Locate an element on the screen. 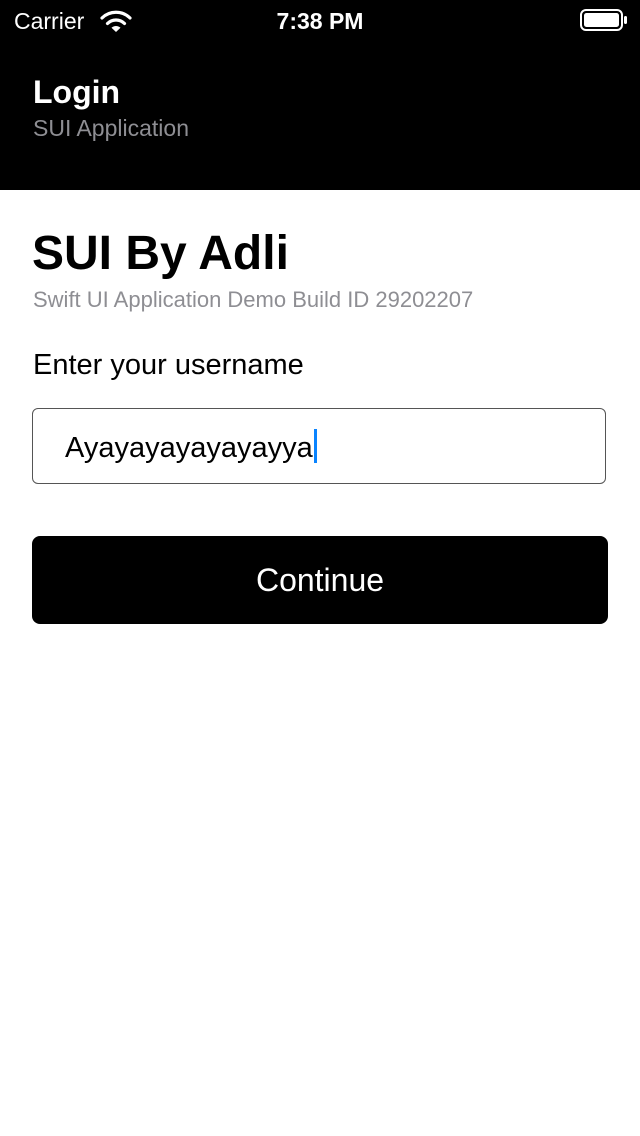  username-text: Ayayayayayayayya is located at coordinates (189, 448).